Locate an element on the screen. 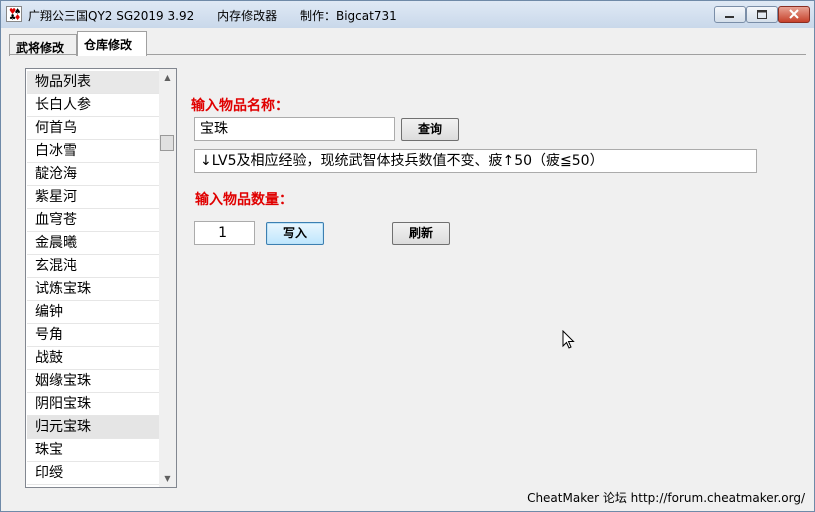 This screenshot has height=512, width=815. list-item: 号角 is located at coordinates (93, 335).